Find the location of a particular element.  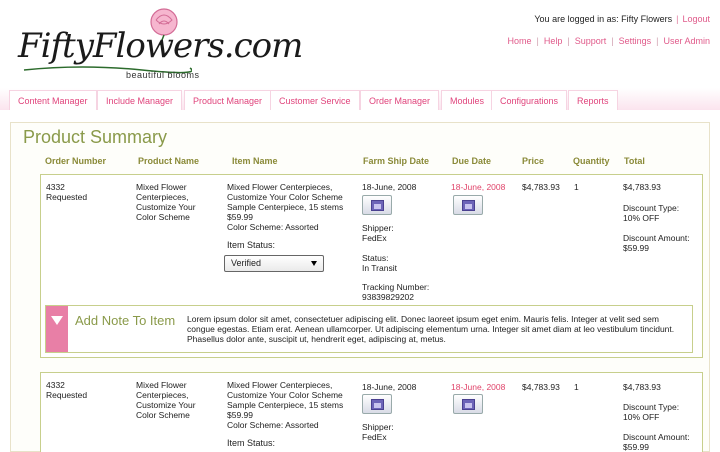

user-admin-link: User Admin is located at coordinates (686, 41).